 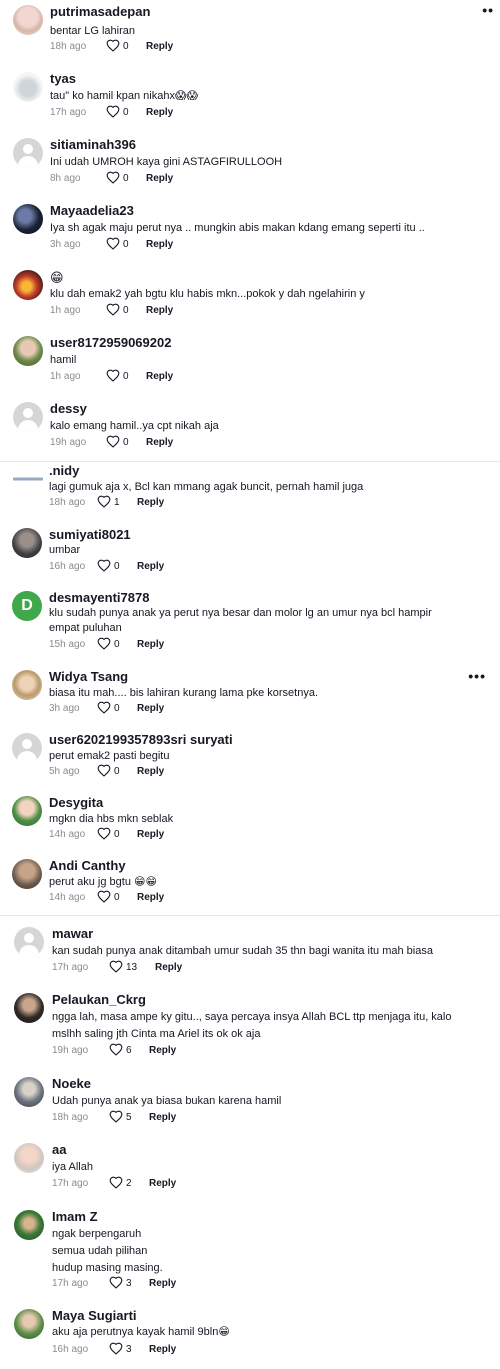 I want to click on comment-meta-row: 19h ago 0 Reply, so click(x=150, y=443).